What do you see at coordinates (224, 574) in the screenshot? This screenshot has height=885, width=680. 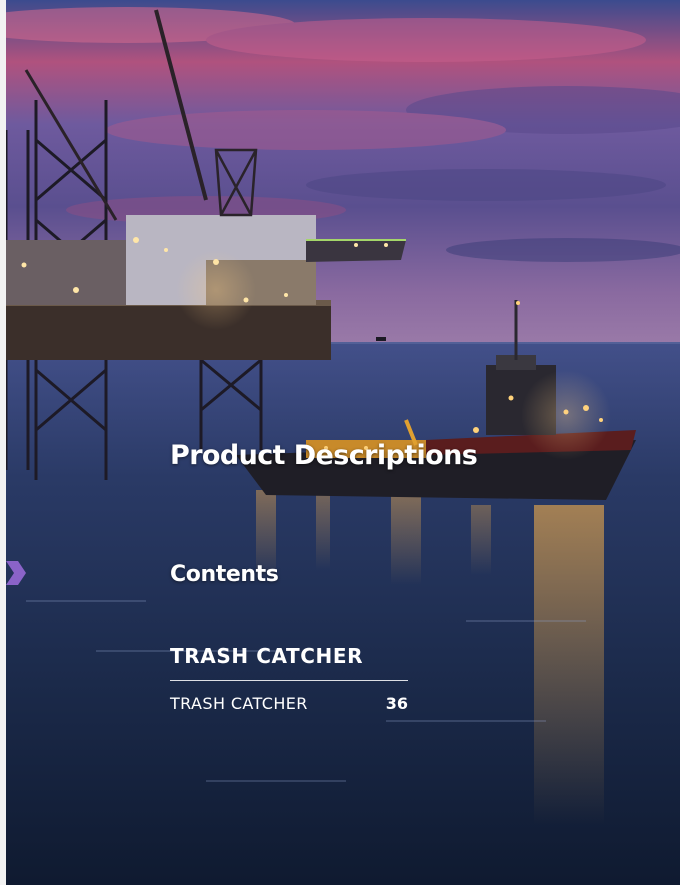 I see `contents-title: Contents` at bounding box center [224, 574].